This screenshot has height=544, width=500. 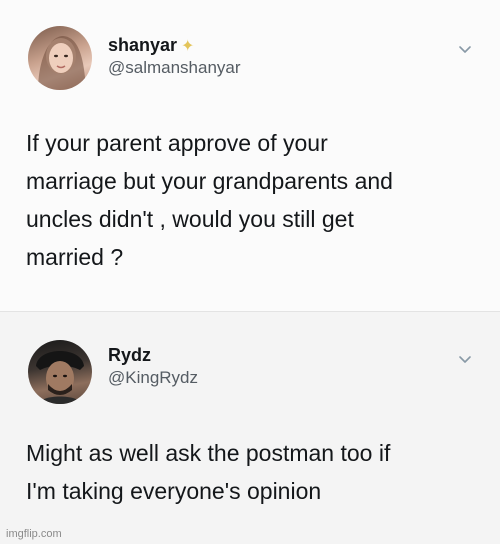 I want to click on user-handle: @salmanshanyar, so click(x=174, y=68).